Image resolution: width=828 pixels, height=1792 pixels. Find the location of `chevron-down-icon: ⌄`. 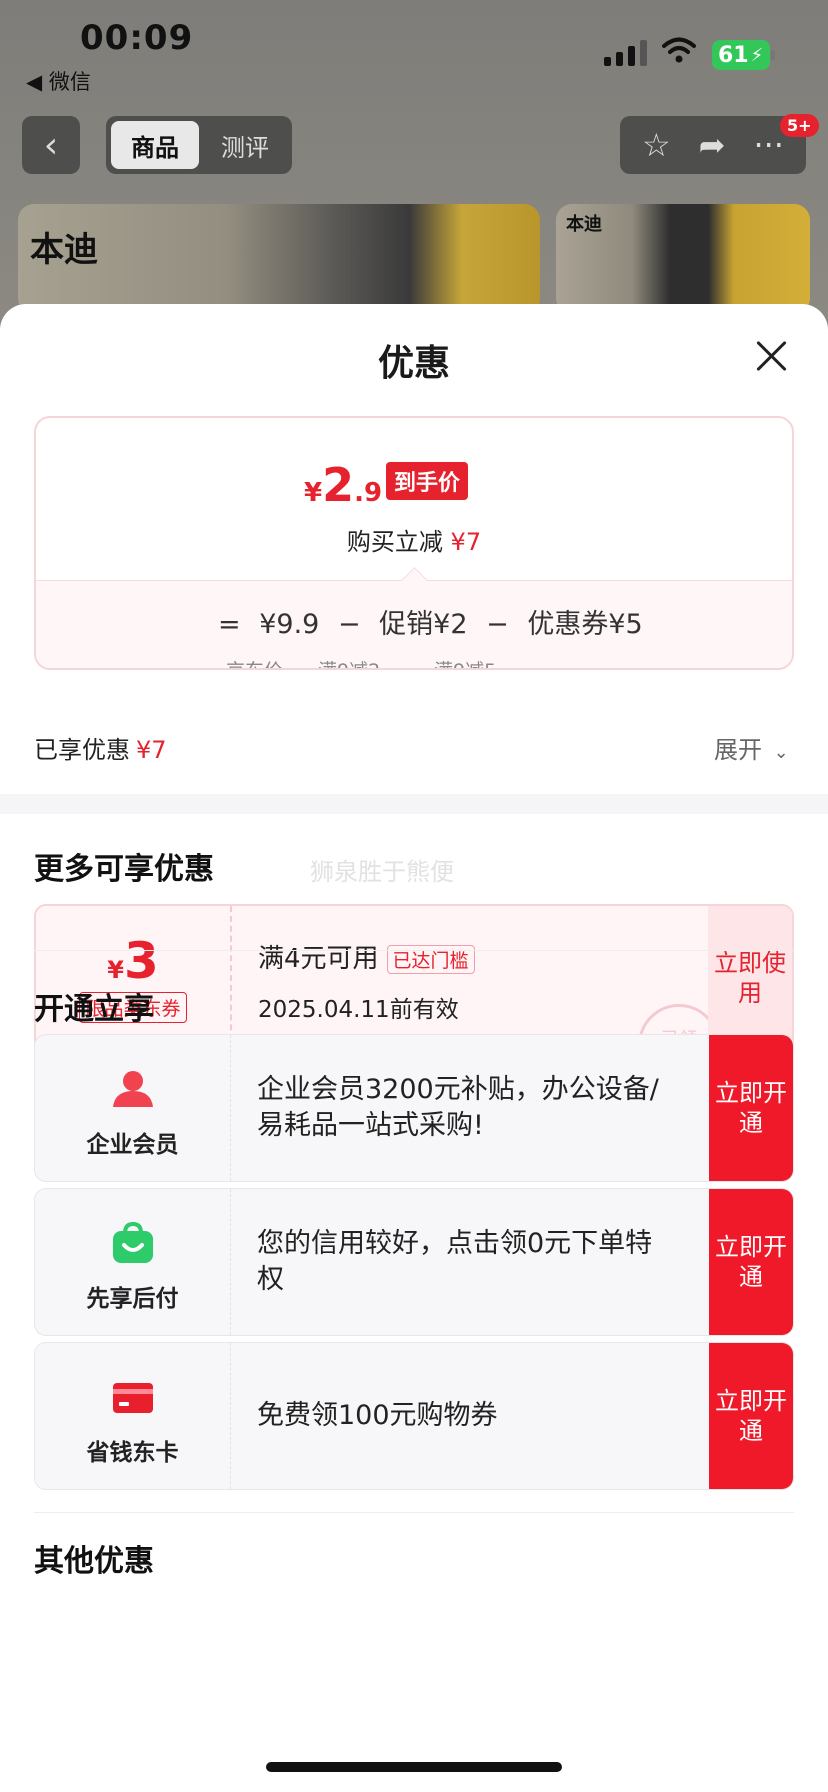

chevron-down-icon: ⌄ is located at coordinates (781, 752).